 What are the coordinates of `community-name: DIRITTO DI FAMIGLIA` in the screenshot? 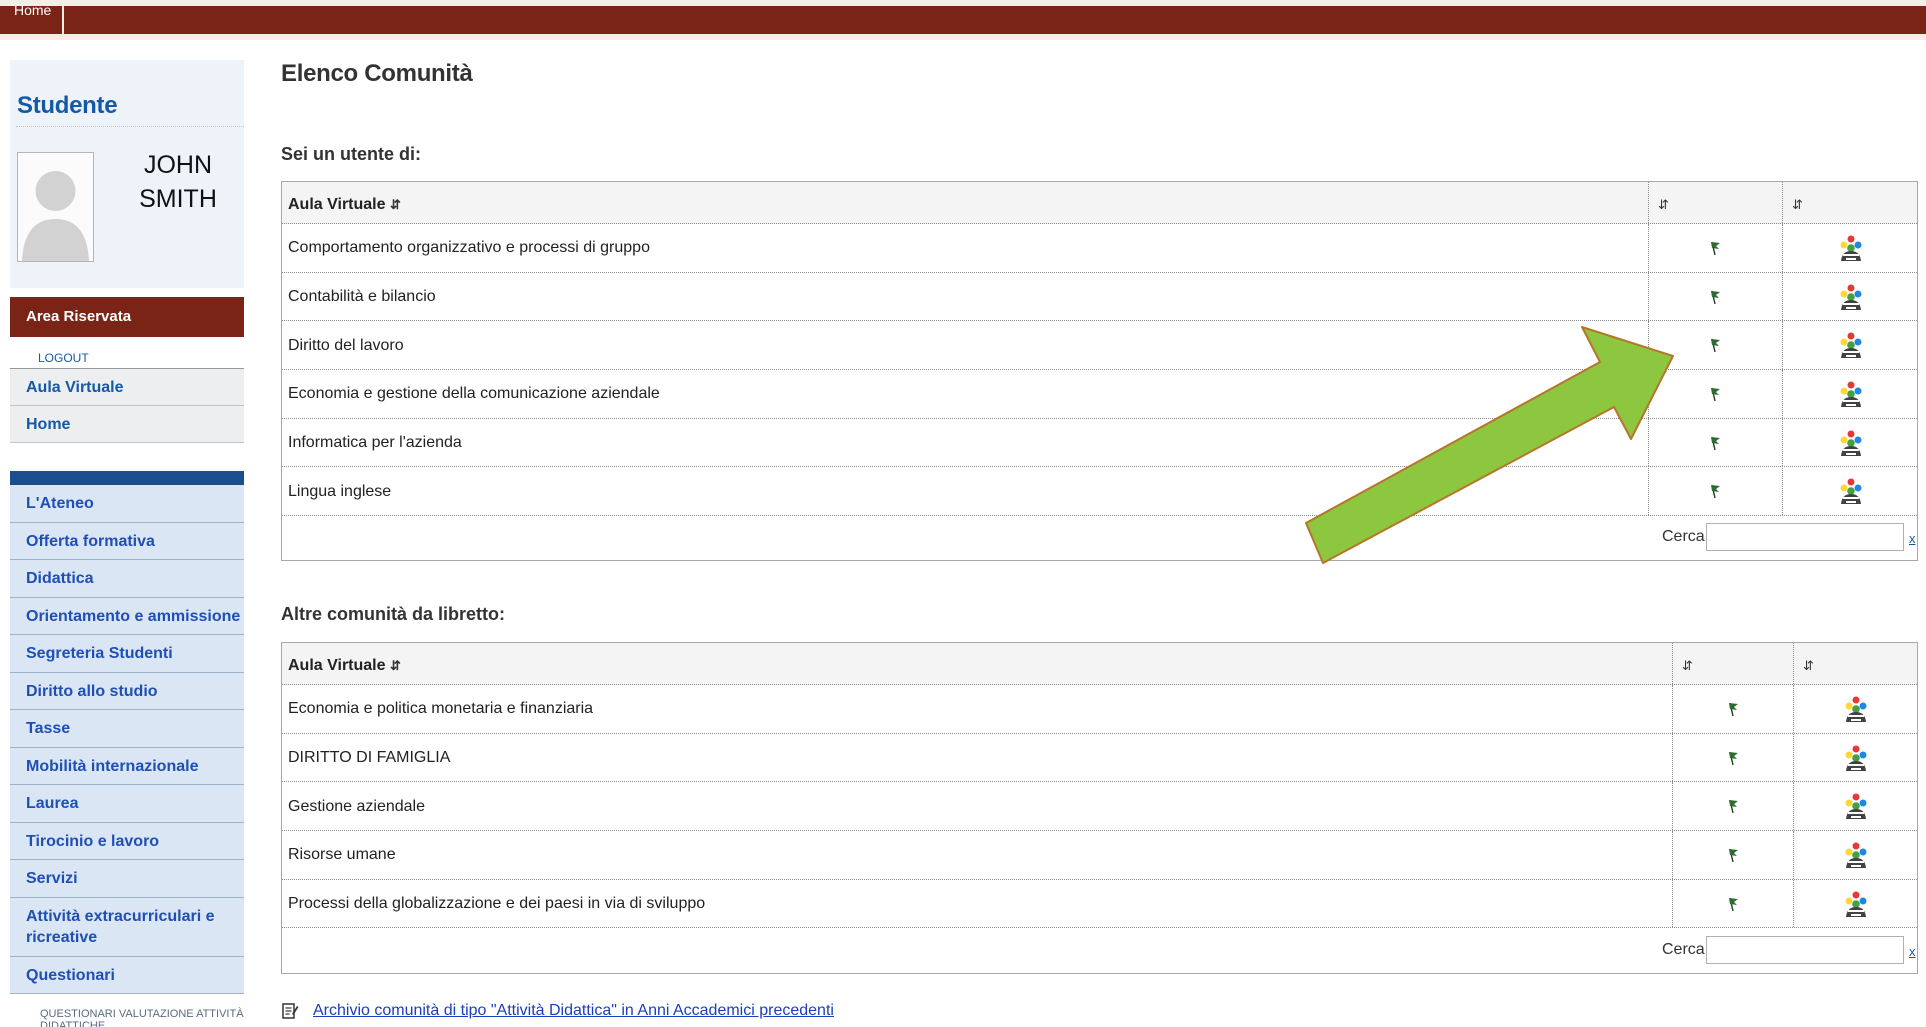 It's located at (369, 758).